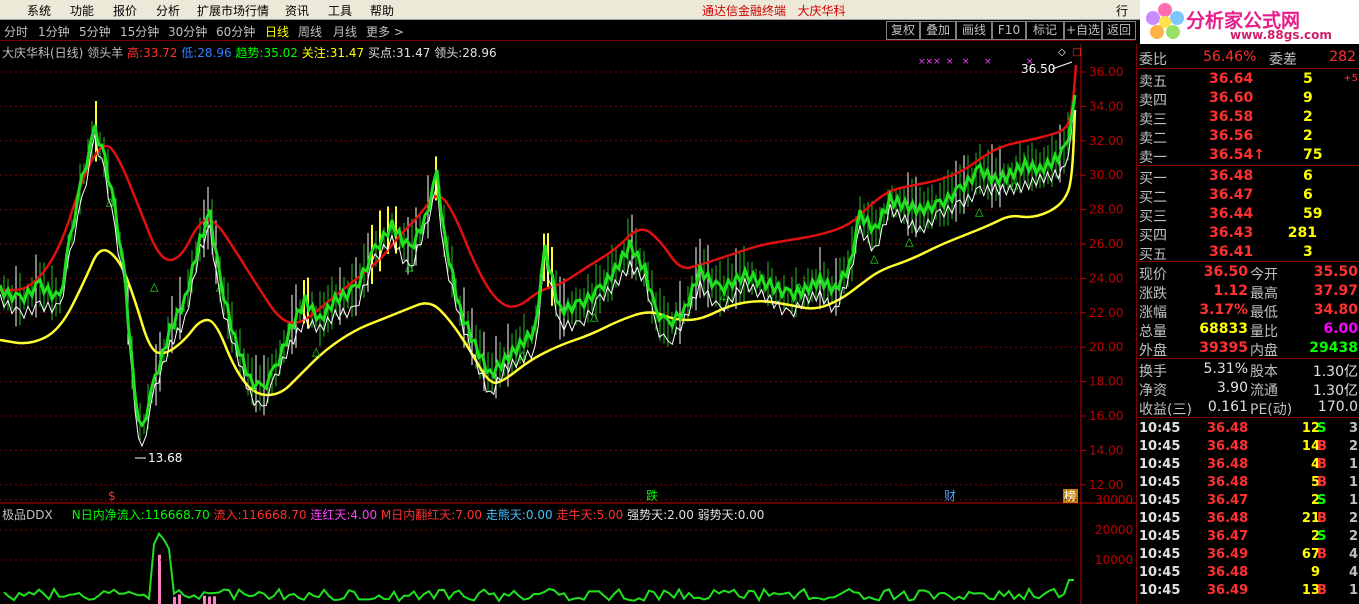  I want to click on strong-value: 2.00, so click(680, 515).